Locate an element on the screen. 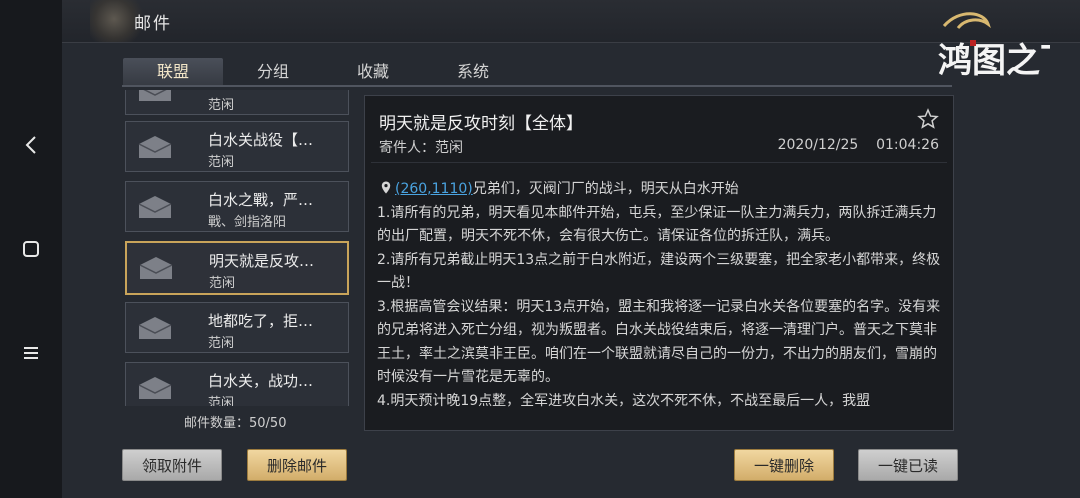  mail-item: 白水关战役【… 范闲 is located at coordinates (237, 146).